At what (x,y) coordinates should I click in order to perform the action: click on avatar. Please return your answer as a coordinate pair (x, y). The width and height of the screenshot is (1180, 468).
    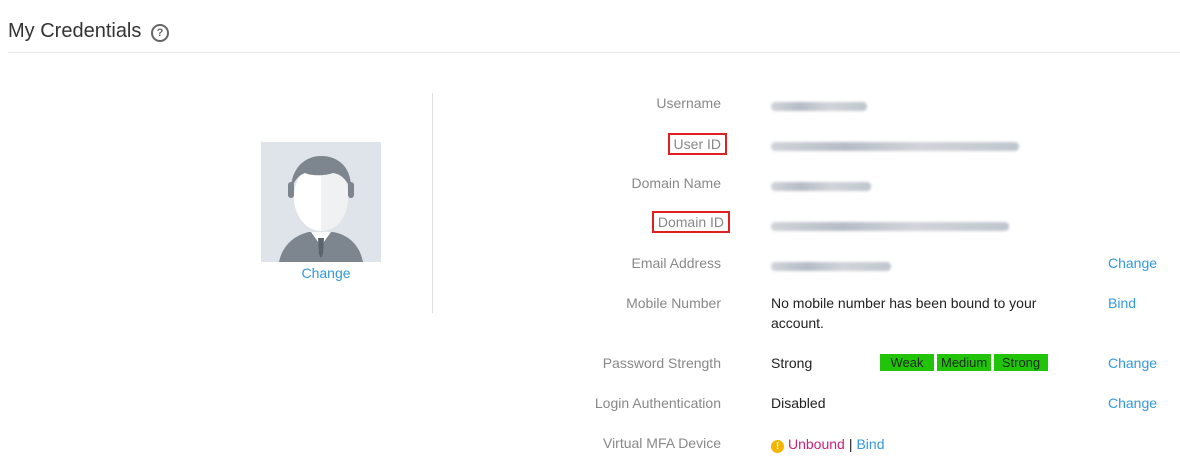
    Looking at the image, I should click on (321, 202).